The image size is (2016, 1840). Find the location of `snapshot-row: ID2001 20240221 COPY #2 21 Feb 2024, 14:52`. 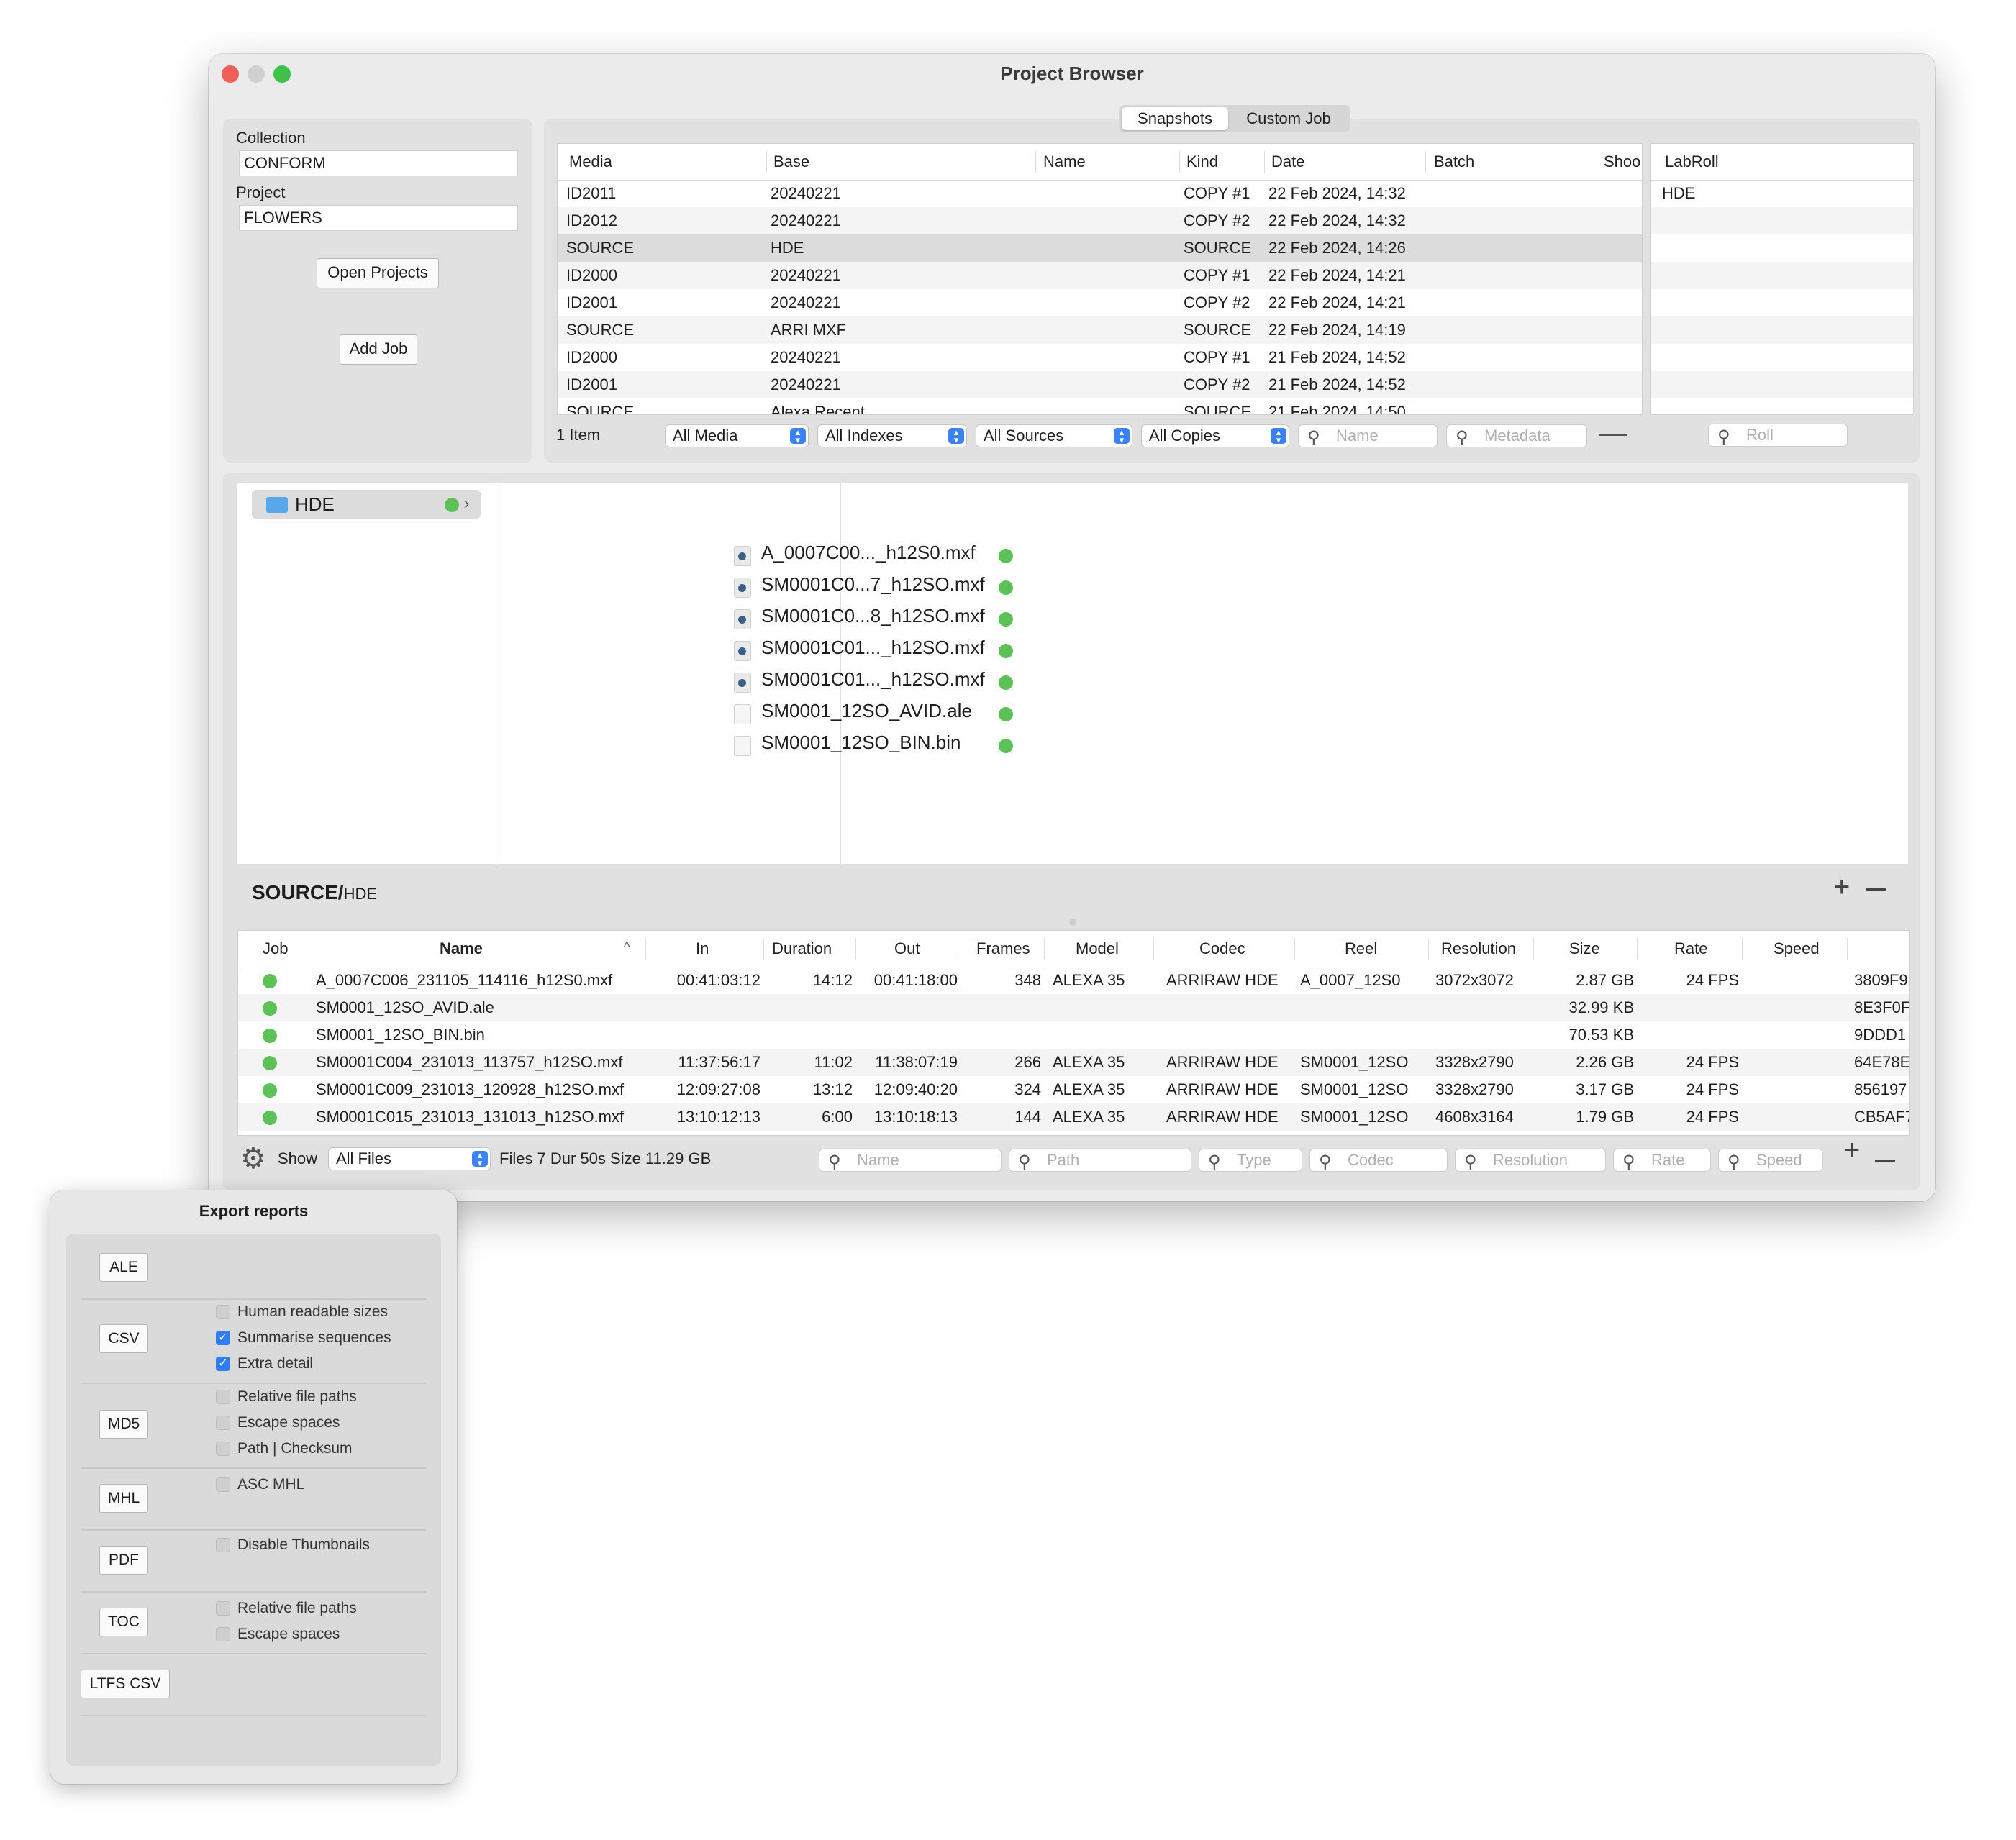

snapshot-row: ID2001 20240221 COPY #2 21 Feb 2024, 14:52 is located at coordinates (1100, 384).